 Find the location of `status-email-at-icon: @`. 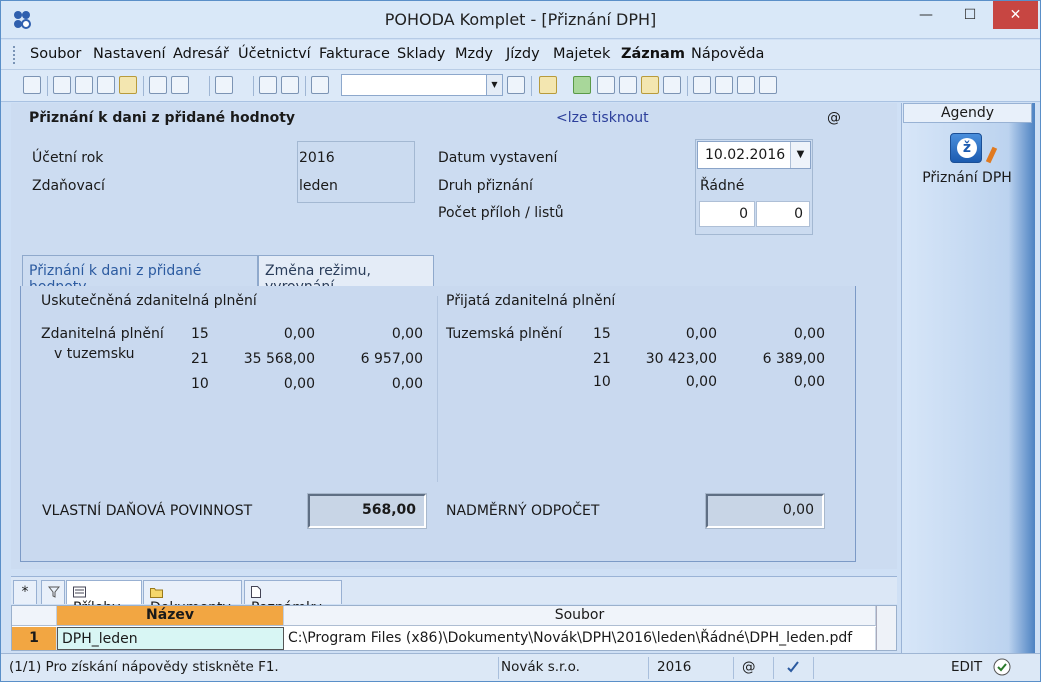

status-email-at-icon: @ is located at coordinates (754, 668).